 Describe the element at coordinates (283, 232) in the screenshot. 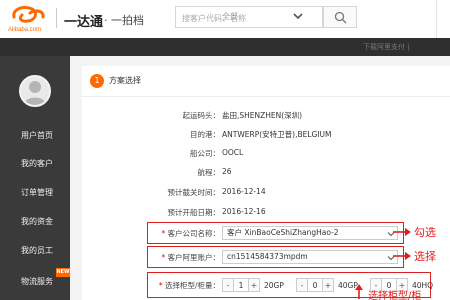

I see `customer-name-value: 客户 XinBaoCeShiZhangHao-2` at that location.